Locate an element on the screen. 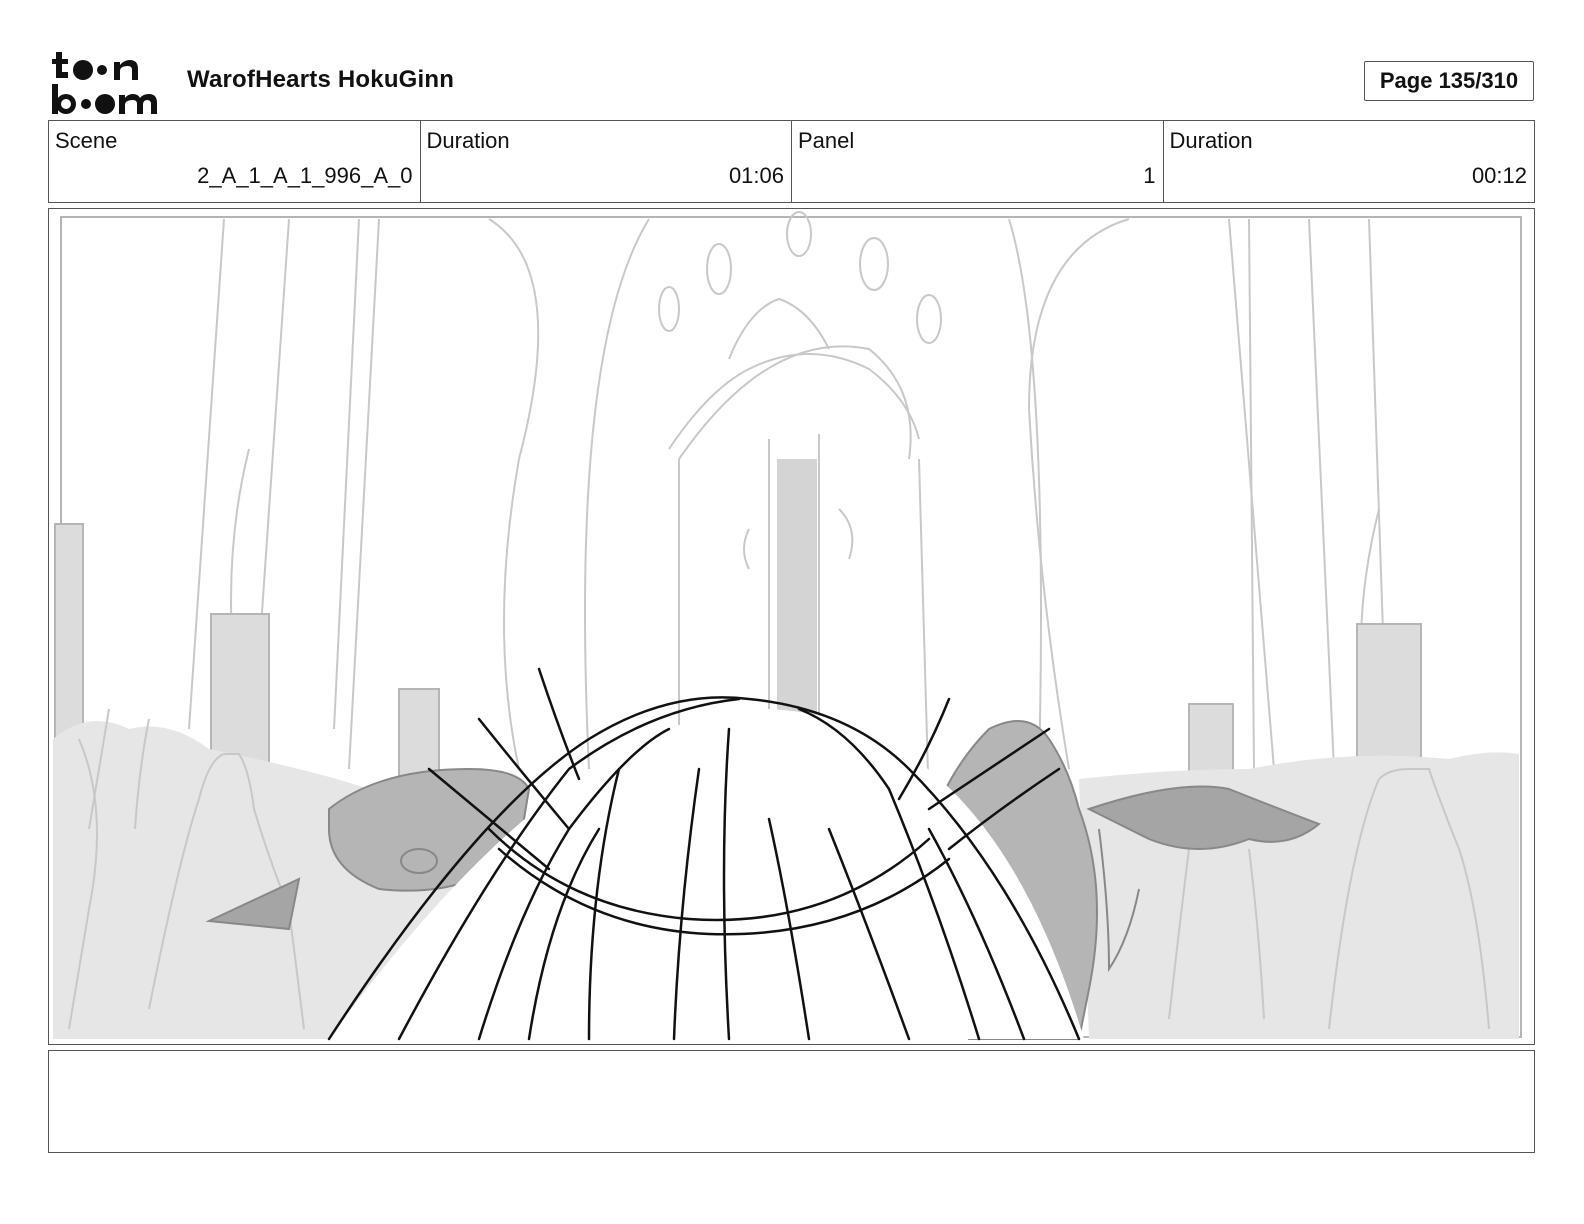 The width and height of the screenshot is (1584, 1224). scene-duration-value: 01:06 is located at coordinates (756, 175).